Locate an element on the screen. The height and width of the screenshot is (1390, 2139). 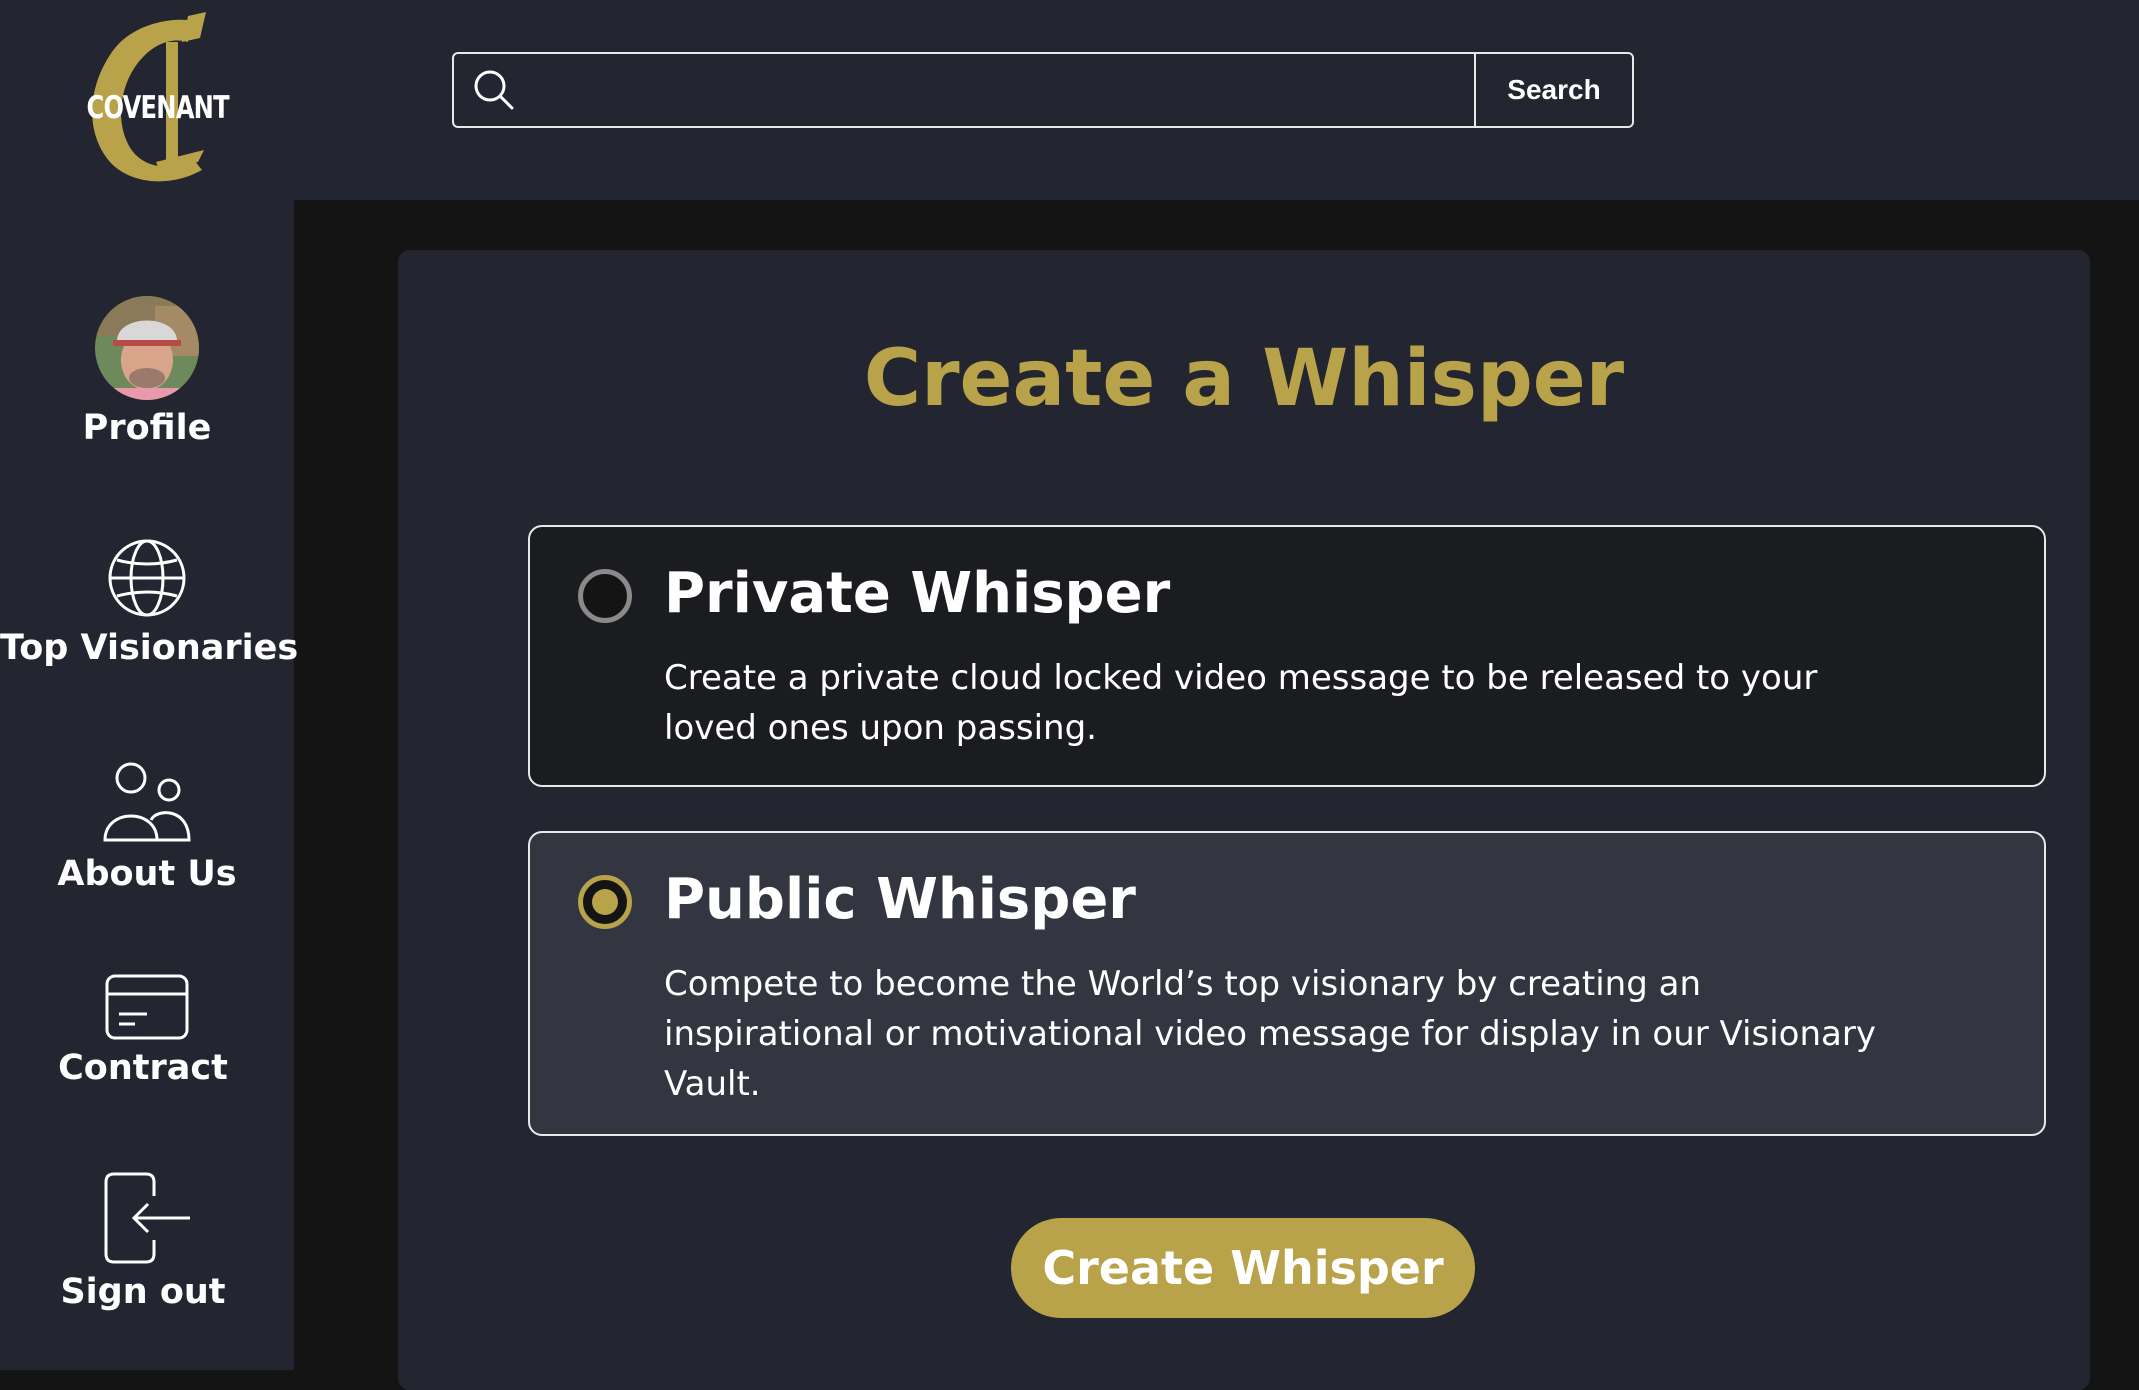
private-whisper-radio is located at coordinates (605, 596).